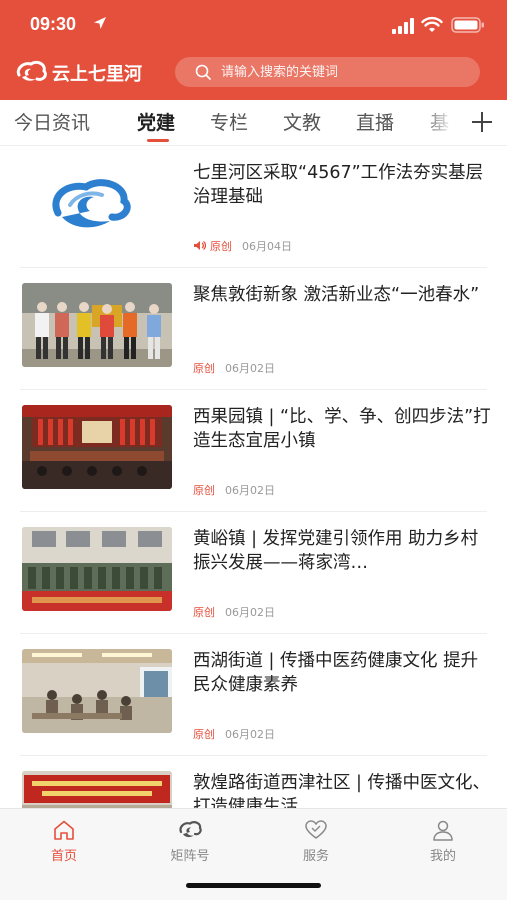  I want to click on cloud-logo-icon, so click(31, 70).